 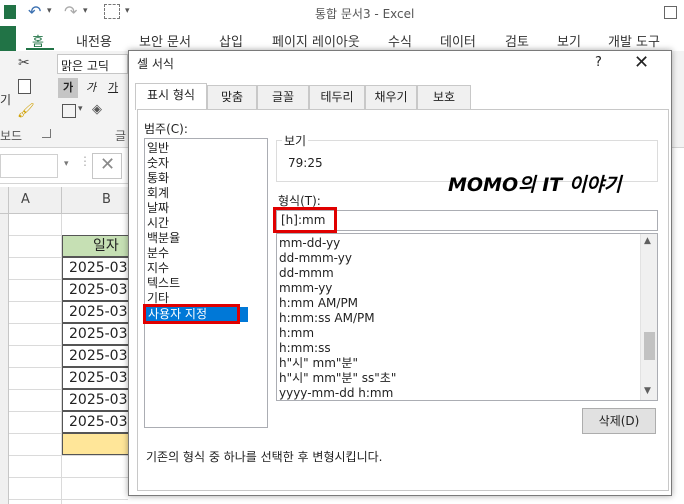 What do you see at coordinates (296, 333) in the screenshot?
I see `format-item: h:mm` at bounding box center [296, 333].